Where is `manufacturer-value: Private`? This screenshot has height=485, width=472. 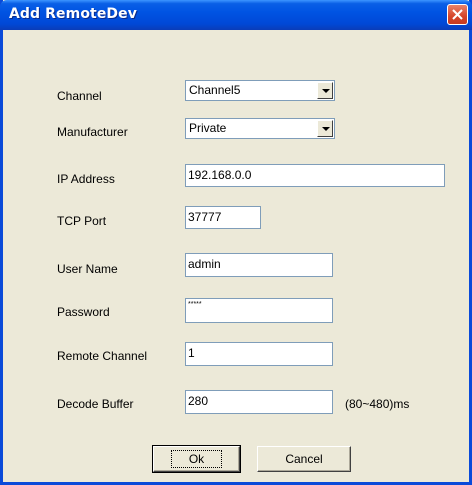 manufacturer-value: Private is located at coordinates (208, 128).